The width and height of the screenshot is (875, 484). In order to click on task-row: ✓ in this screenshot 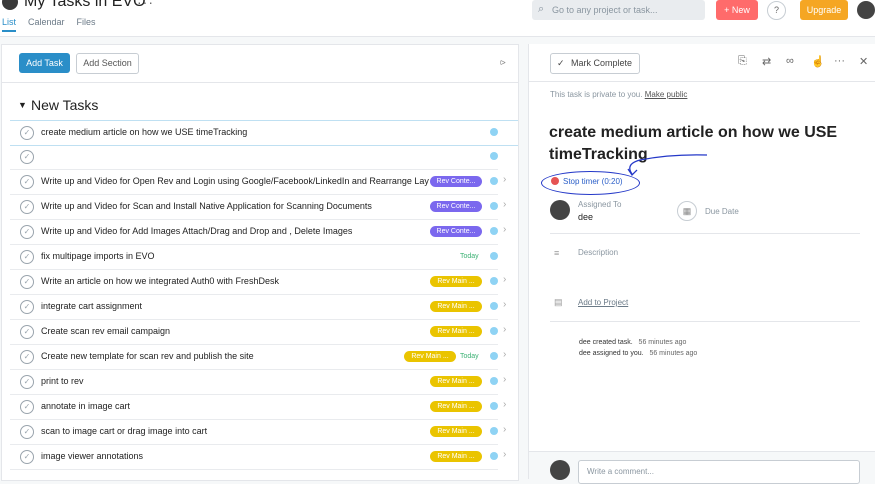, I will do `click(254, 157)`.